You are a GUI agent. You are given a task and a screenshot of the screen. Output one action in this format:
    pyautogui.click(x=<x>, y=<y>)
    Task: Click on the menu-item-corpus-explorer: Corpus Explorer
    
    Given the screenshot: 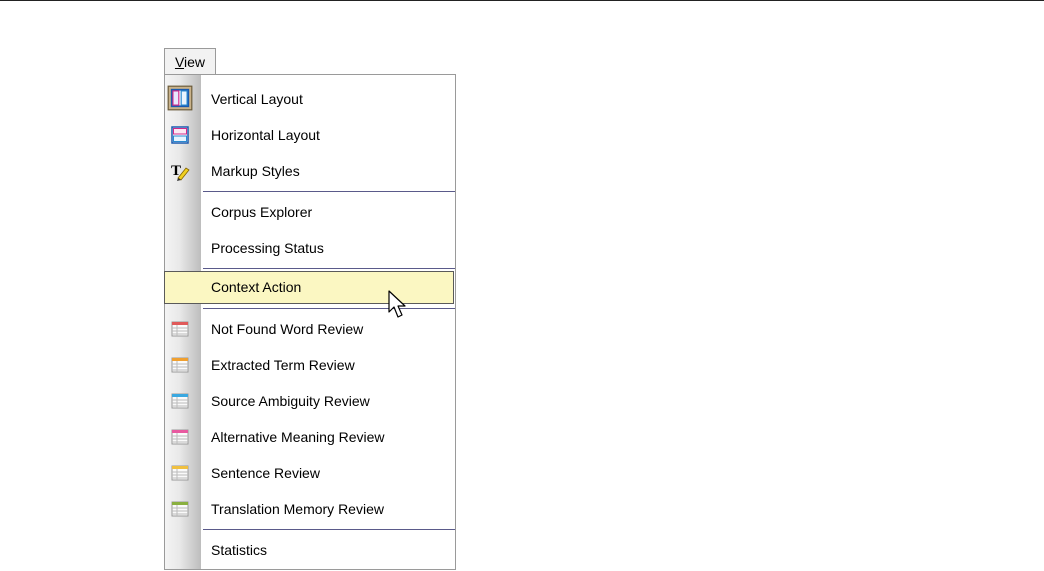 What is the action you would take?
    pyautogui.click(x=310, y=212)
    